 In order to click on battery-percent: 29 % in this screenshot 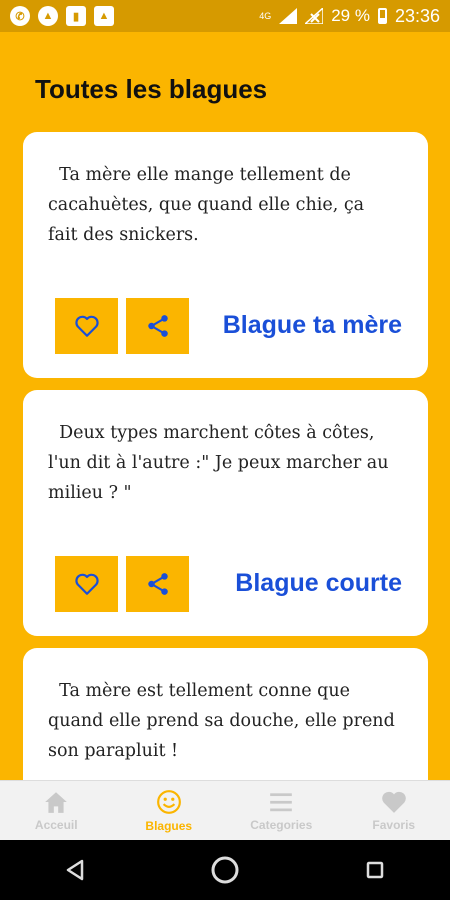, I will do `click(350, 15)`.